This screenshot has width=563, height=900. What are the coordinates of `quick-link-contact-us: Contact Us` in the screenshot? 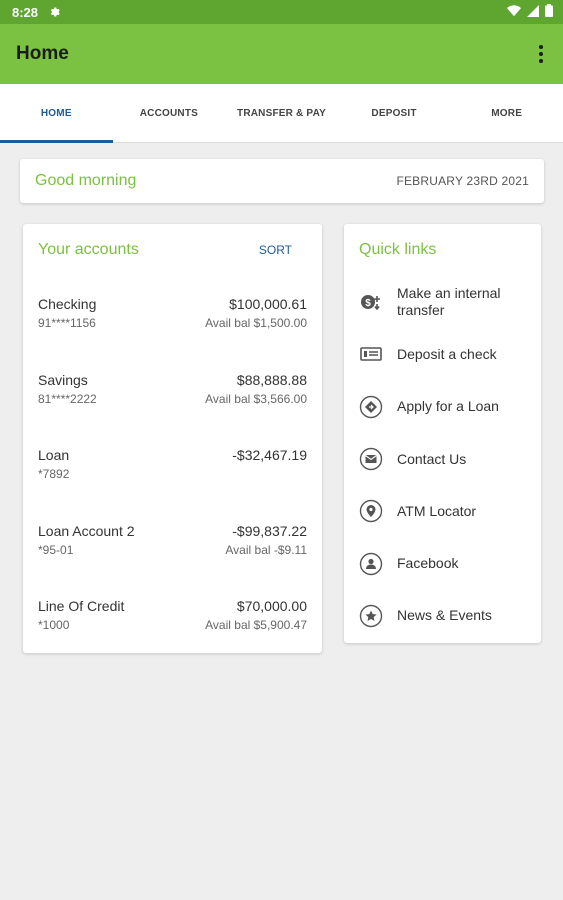 It's located at (442, 459).